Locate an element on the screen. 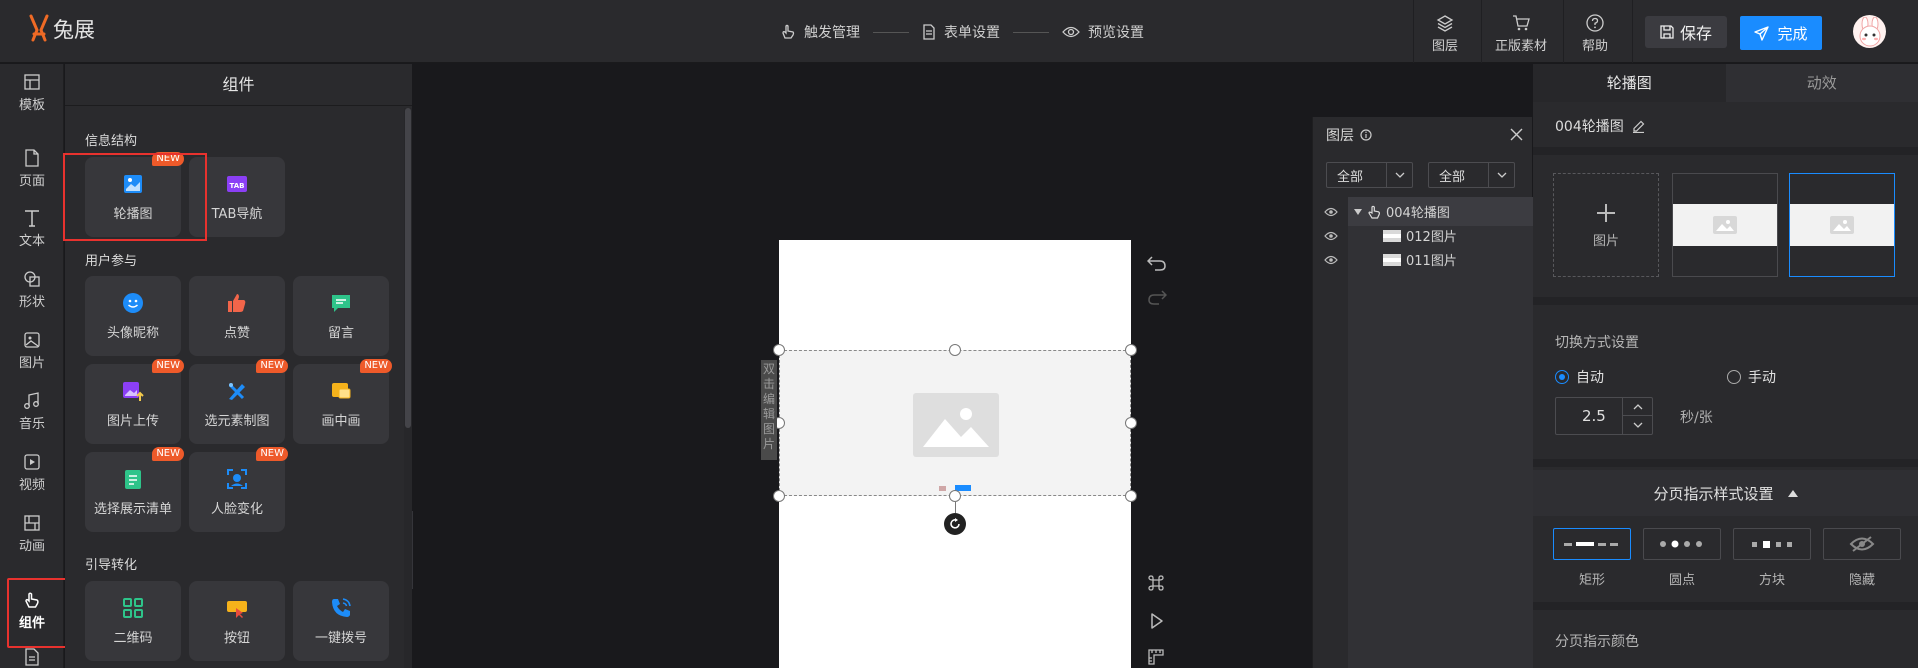  radio-manual: 手动 is located at coordinates (1751, 377).